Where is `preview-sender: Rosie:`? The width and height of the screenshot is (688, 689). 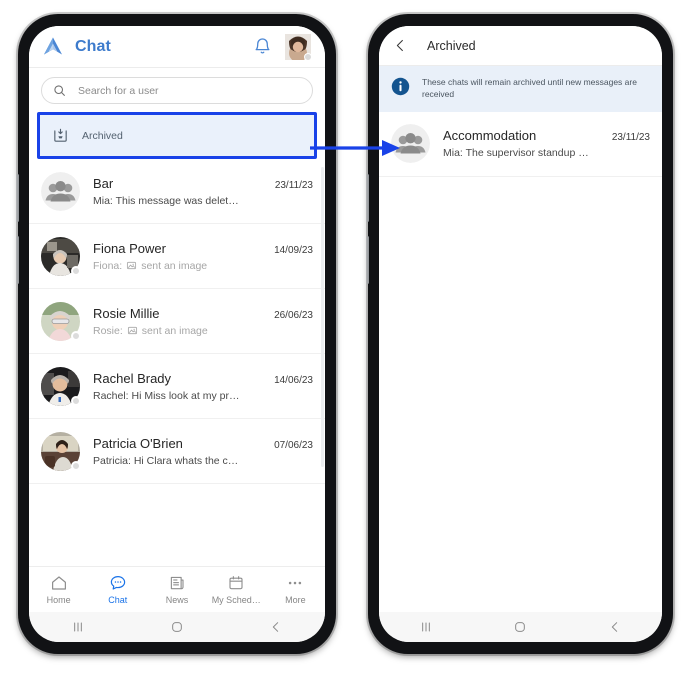 preview-sender: Rosie: is located at coordinates (108, 330).